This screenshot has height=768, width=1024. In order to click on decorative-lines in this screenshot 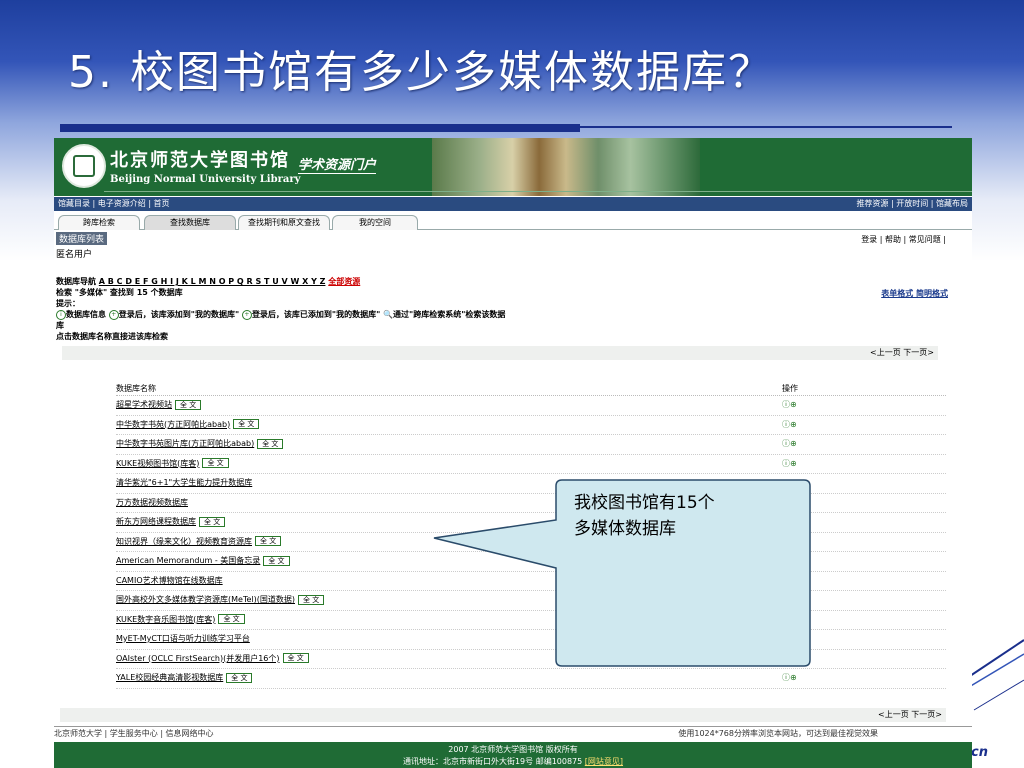, I will do `click(994, 675)`.